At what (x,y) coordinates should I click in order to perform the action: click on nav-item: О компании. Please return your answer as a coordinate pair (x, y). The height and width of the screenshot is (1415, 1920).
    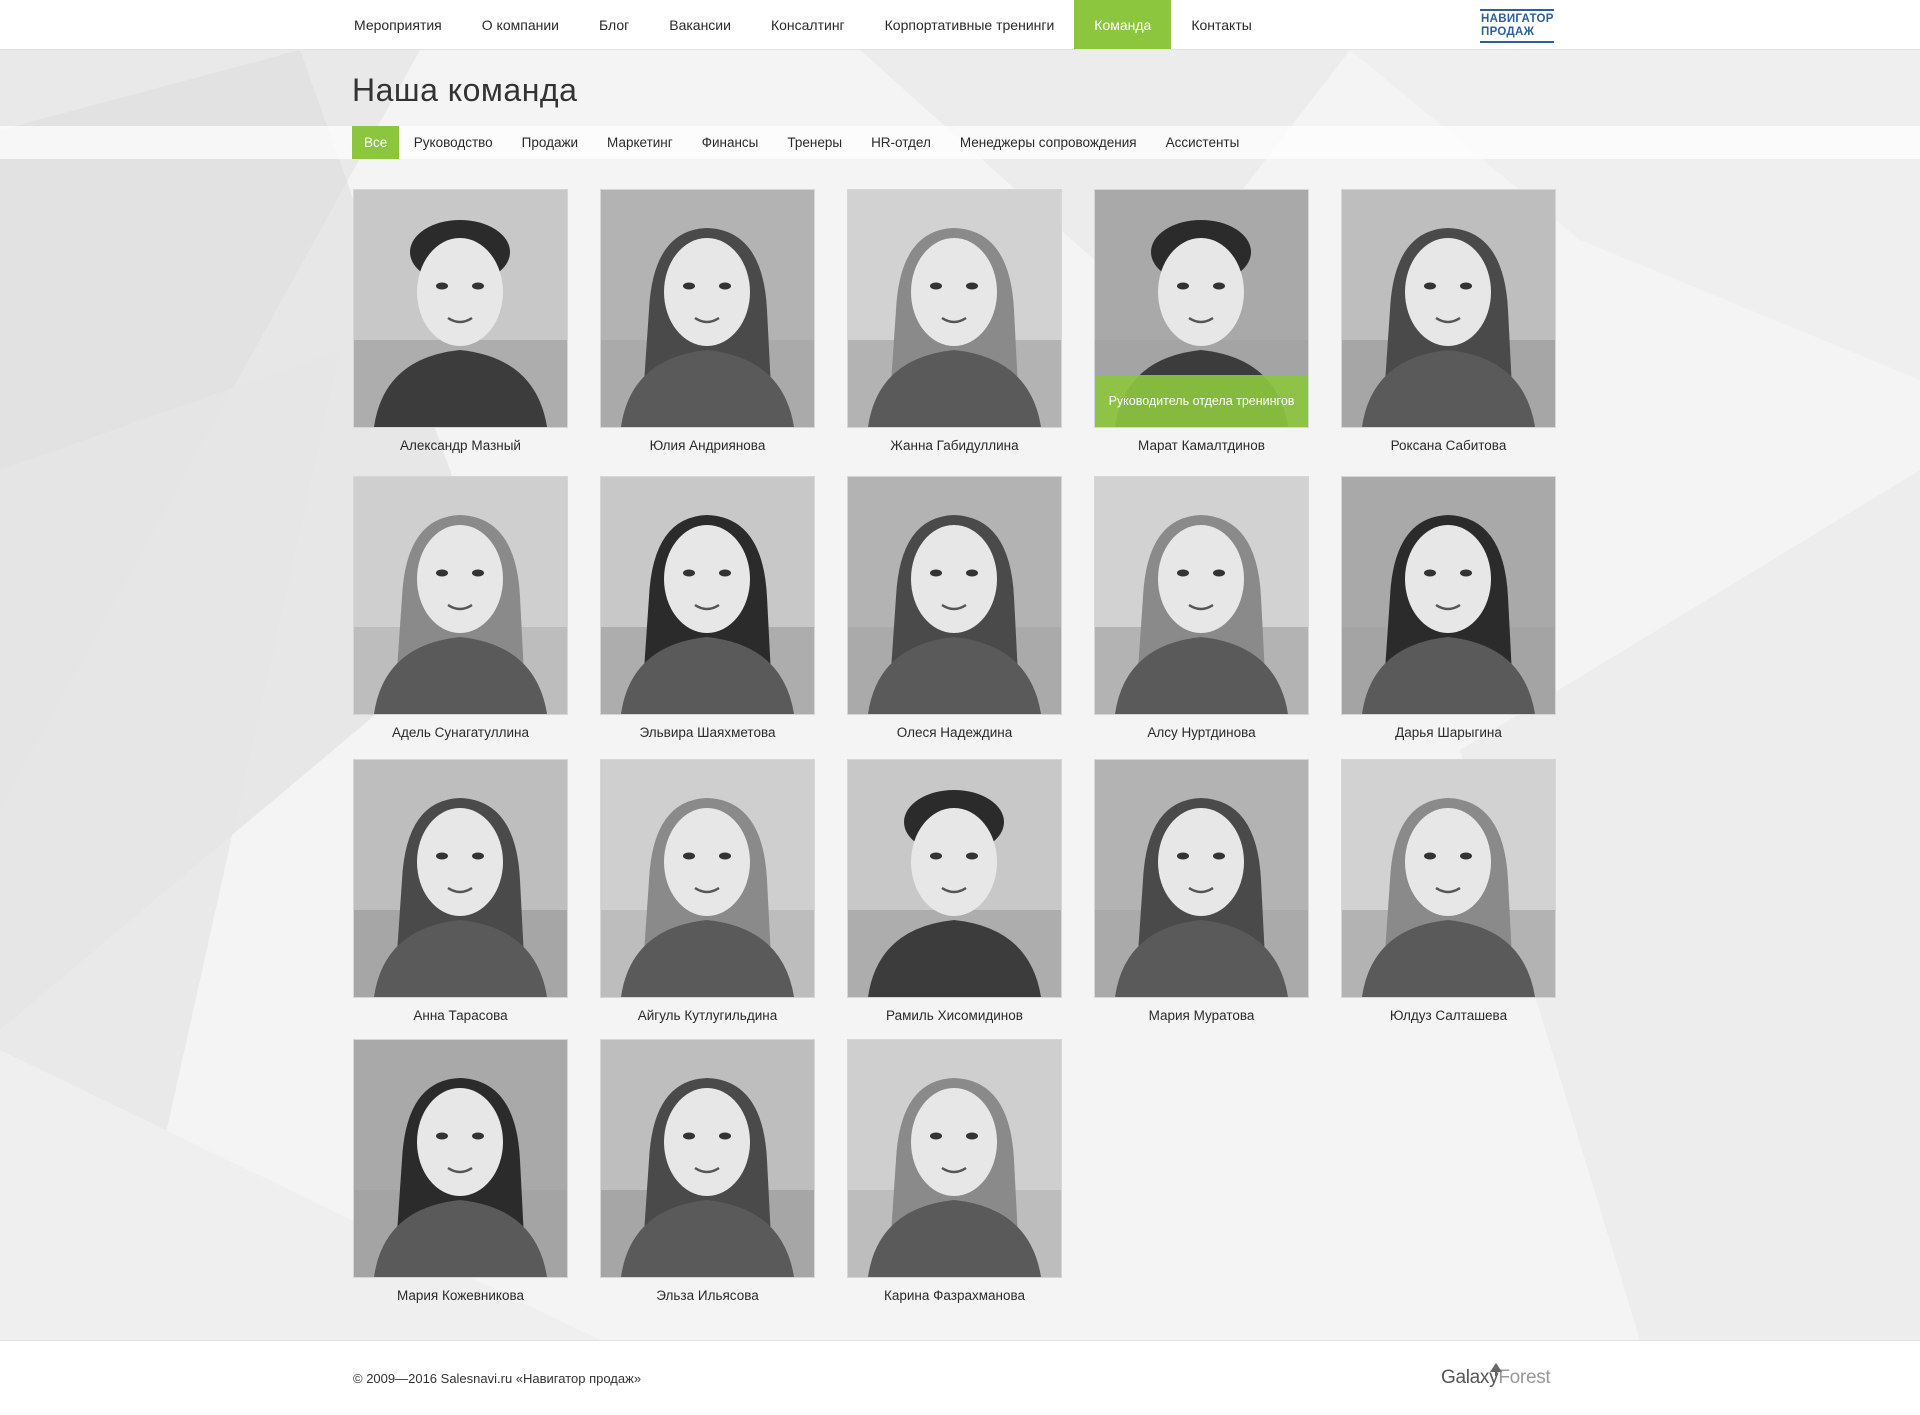
    Looking at the image, I should click on (520, 24).